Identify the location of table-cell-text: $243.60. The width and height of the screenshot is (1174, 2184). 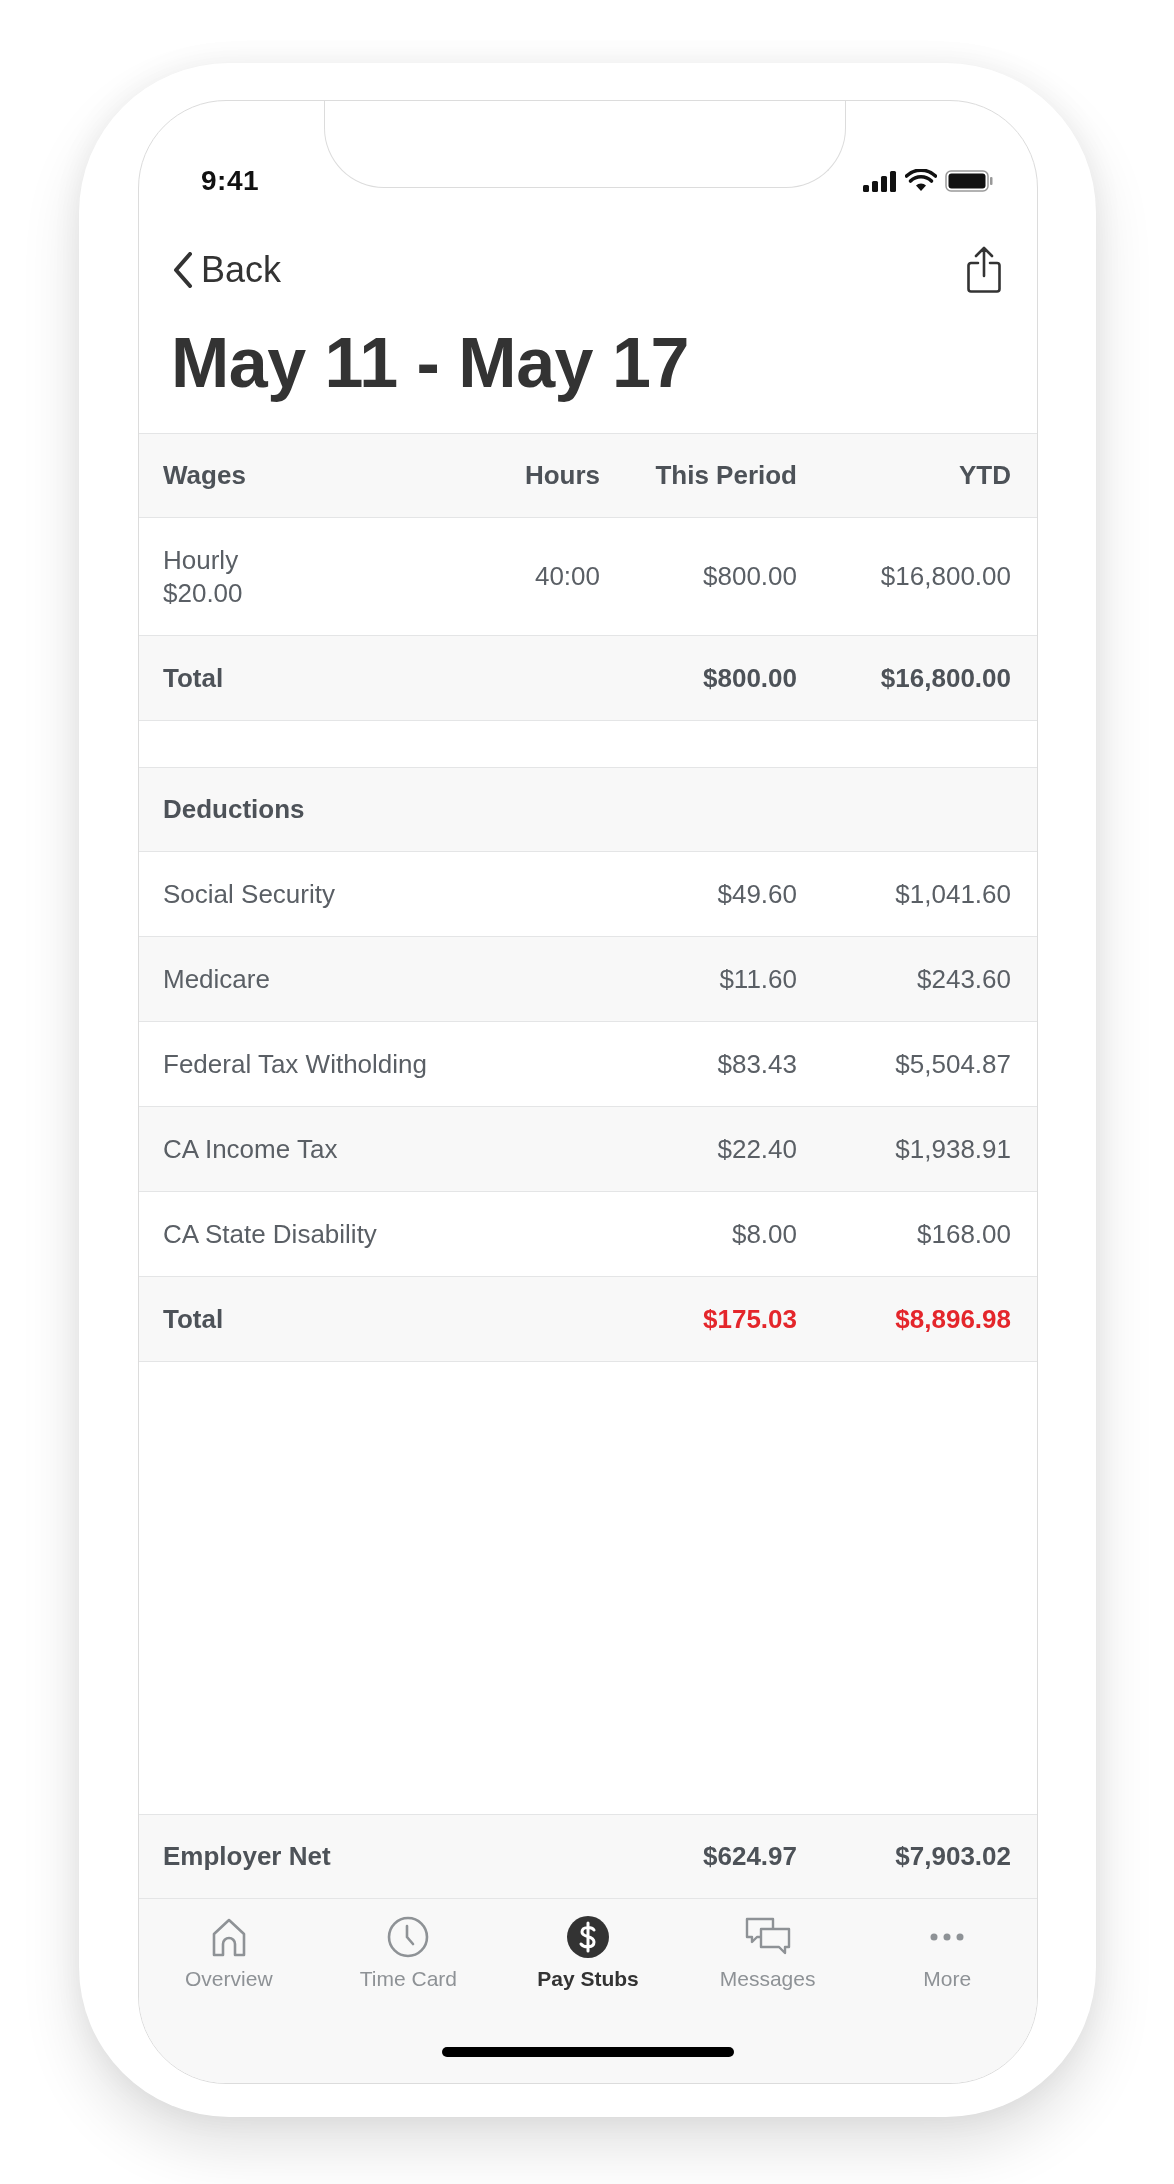
(963, 979).